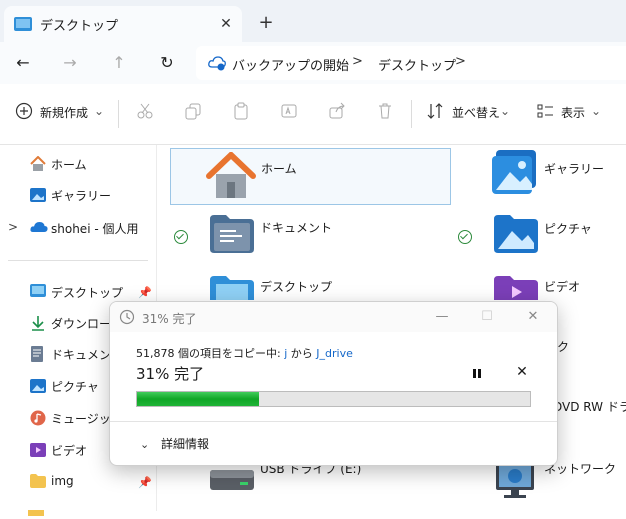 The height and width of the screenshot is (519, 626). Describe the element at coordinates (596, 111) in the screenshot. I see `view-dropdown-chevron-icon: ⌄` at that location.